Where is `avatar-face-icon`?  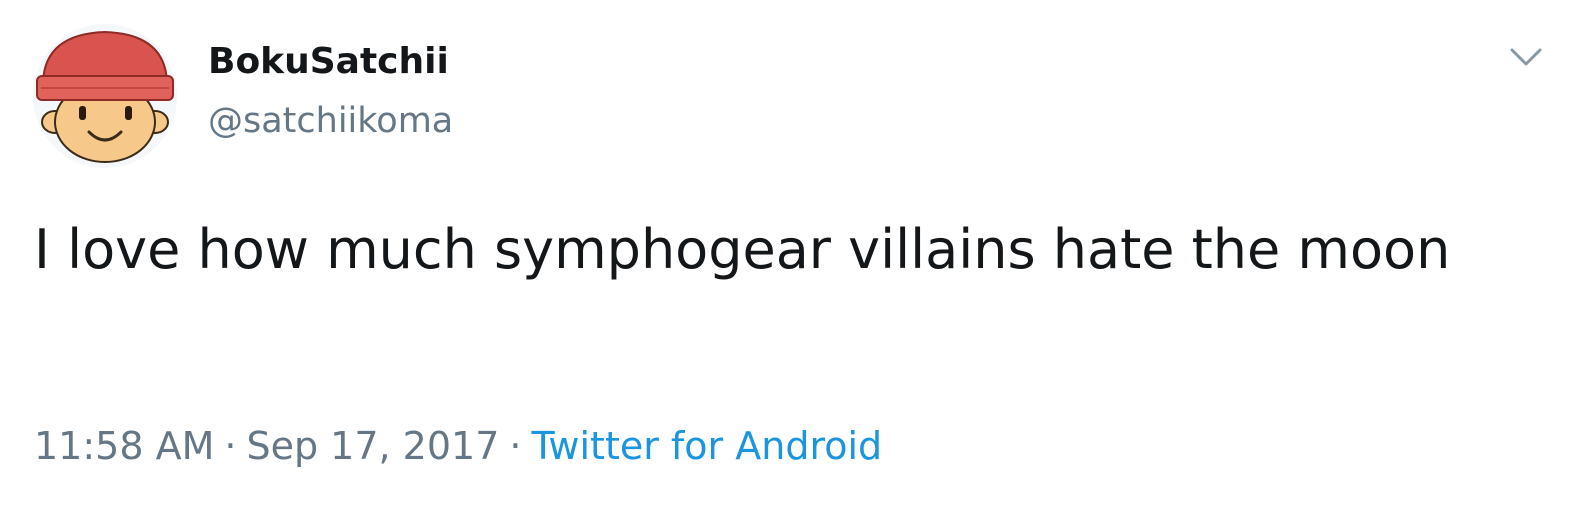
avatar-face-icon is located at coordinates (105, 96).